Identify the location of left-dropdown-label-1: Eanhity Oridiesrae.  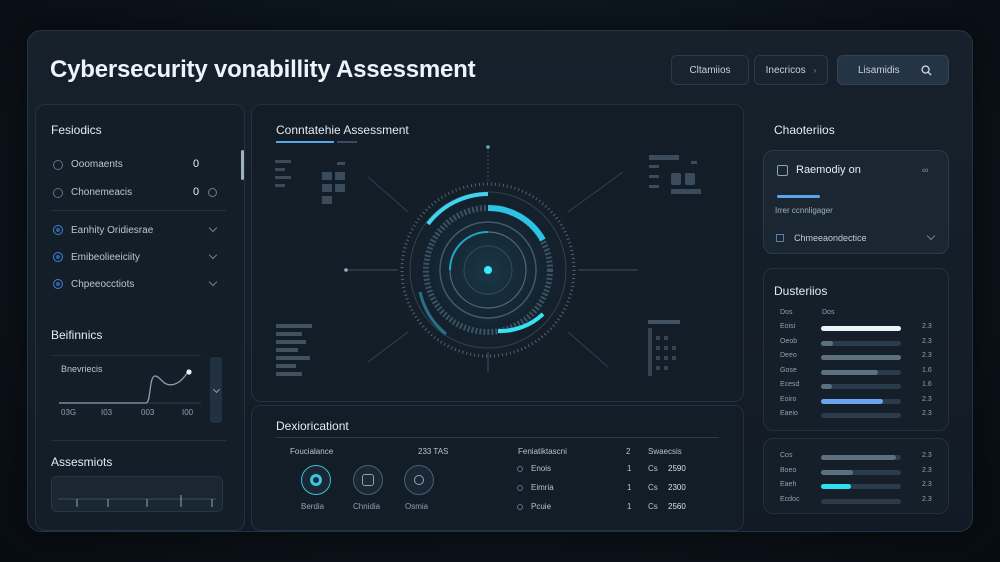
(112, 230).